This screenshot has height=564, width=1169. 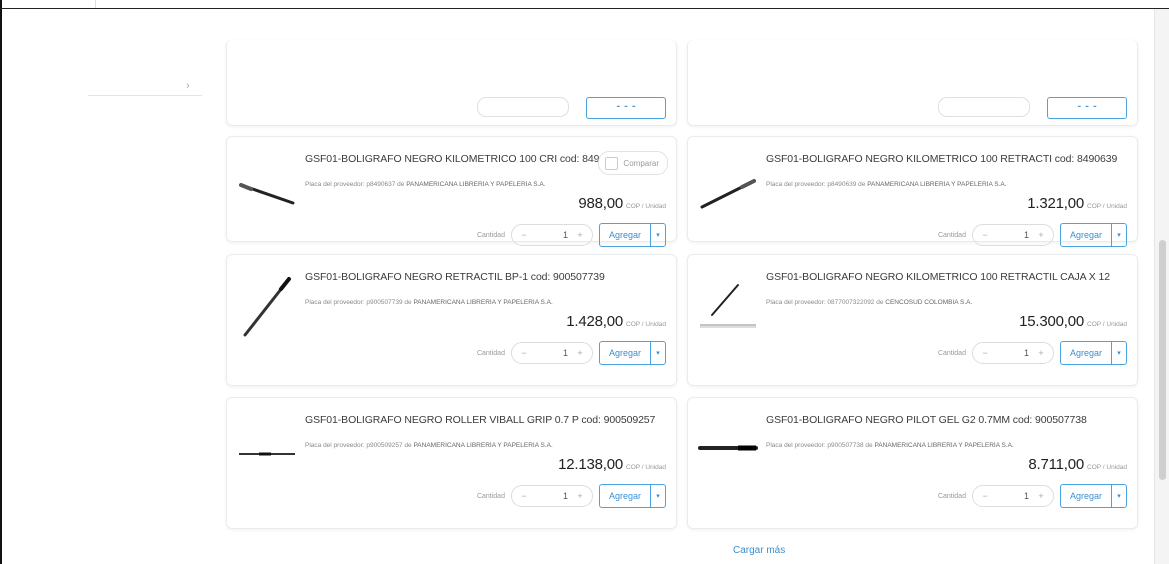 I want to click on scrollbar-thumb, so click(x=1162, y=360).